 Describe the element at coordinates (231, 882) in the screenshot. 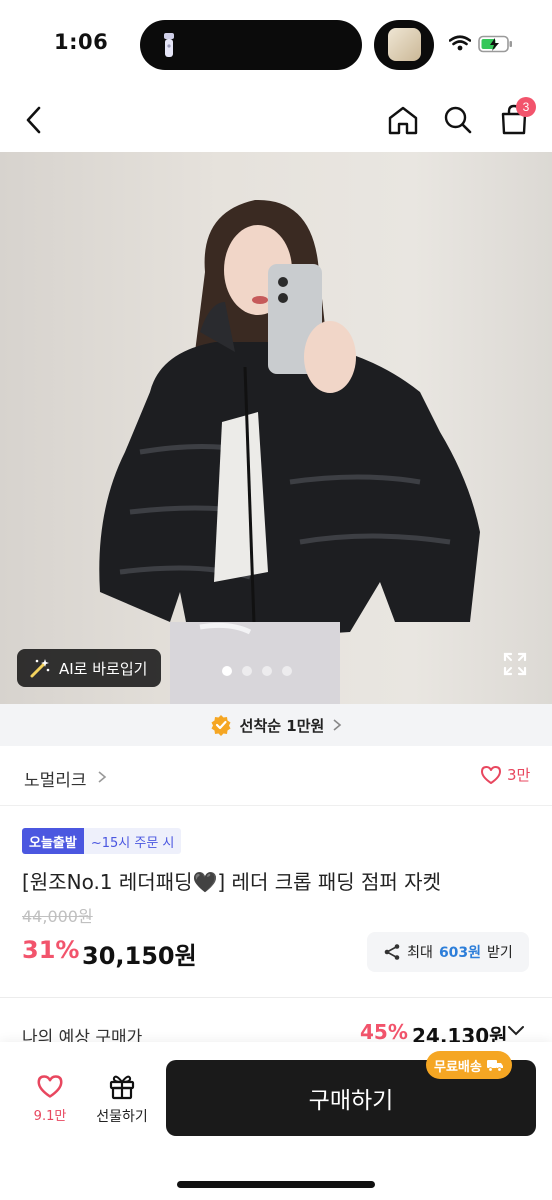

I see `product-title: [원조No.1 레더패딩🖤] 레더 크롭 패딩 점퍼 자켓` at that location.